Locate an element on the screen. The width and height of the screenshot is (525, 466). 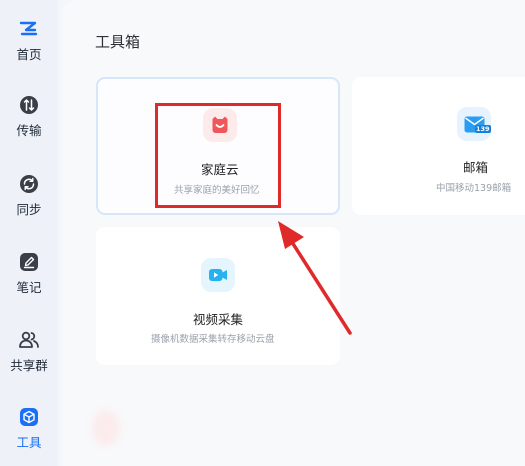
card-mail: 139 邮箱 中国移动139邮箱 is located at coordinates (438, 146).